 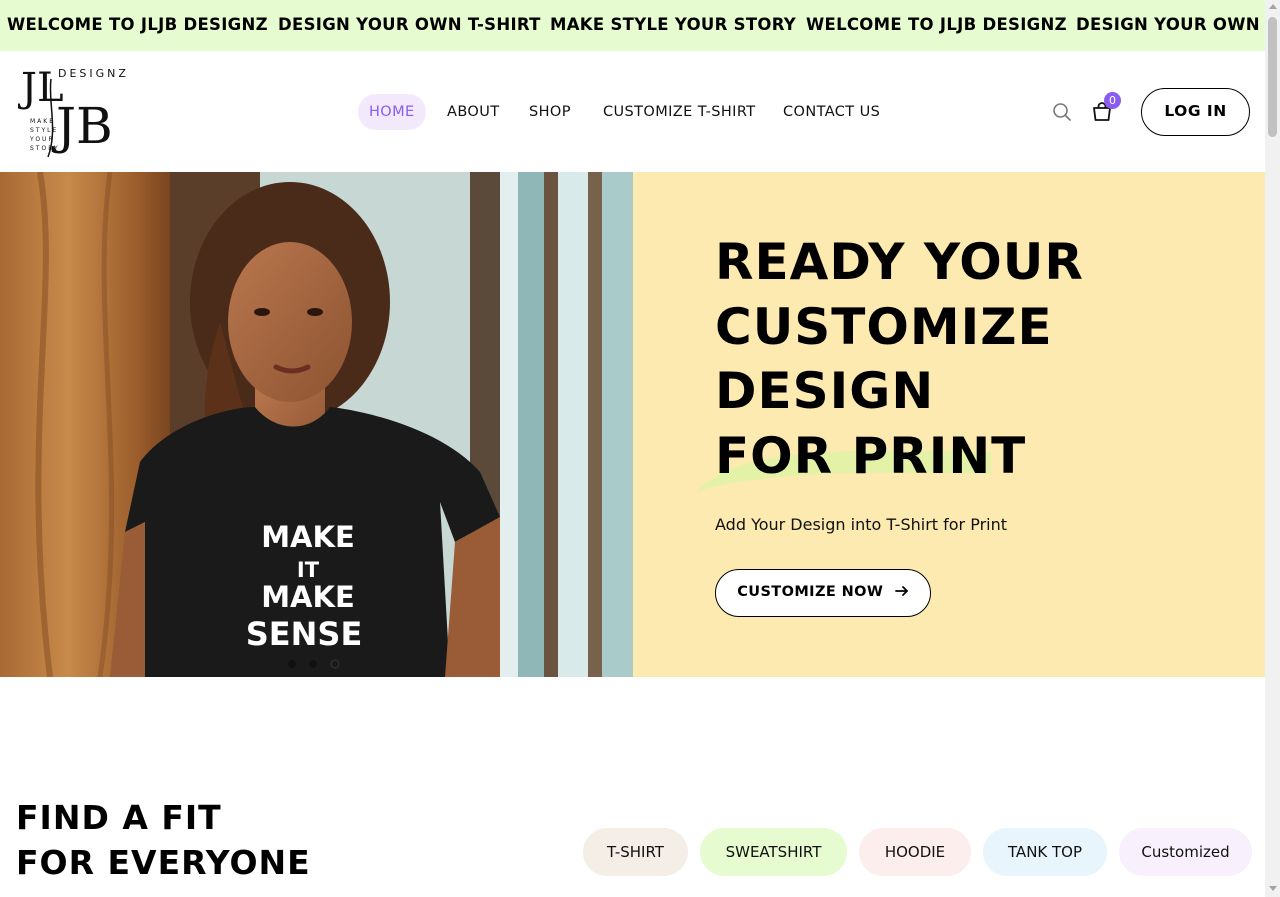 What do you see at coordinates (308, 570) in the screenshot?
I see `shirt-text-line: IT` at bounding box center [308, 570].